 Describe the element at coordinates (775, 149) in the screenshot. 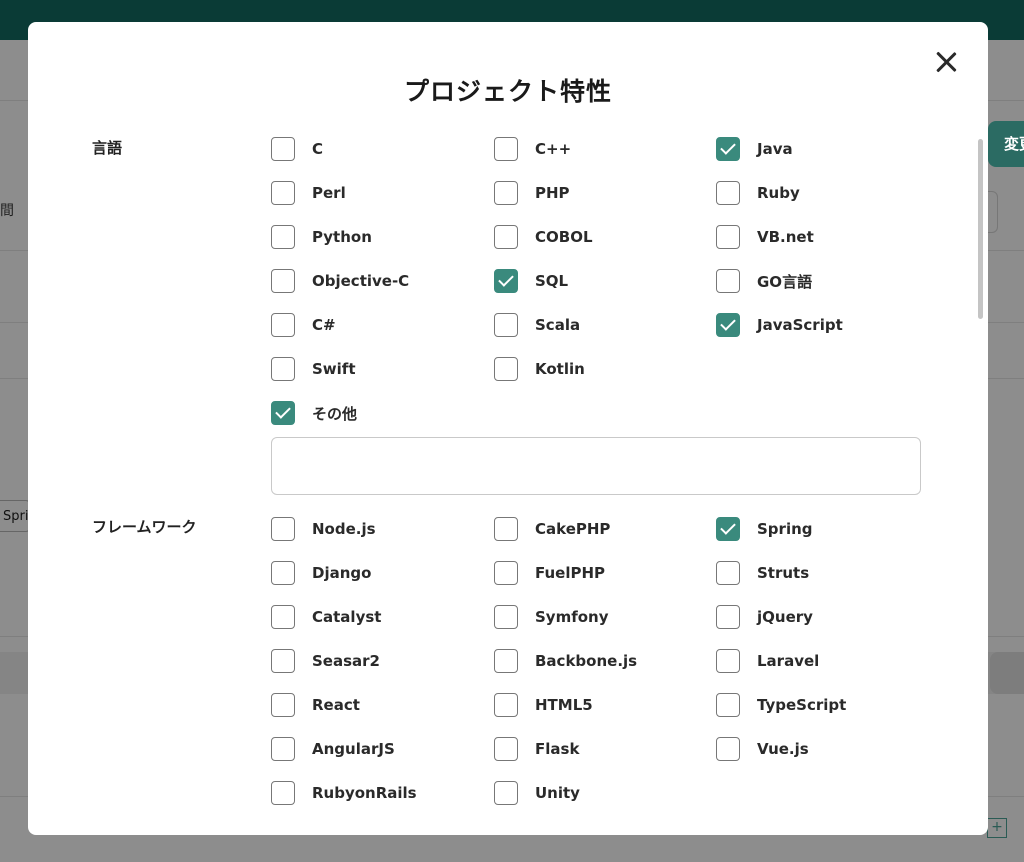

I see `checkbox-label: Java` at that location.